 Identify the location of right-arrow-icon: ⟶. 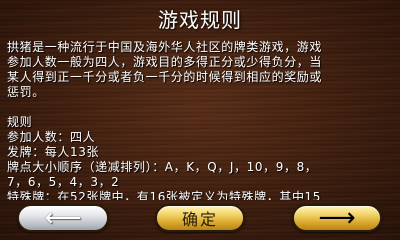
(337, 218).